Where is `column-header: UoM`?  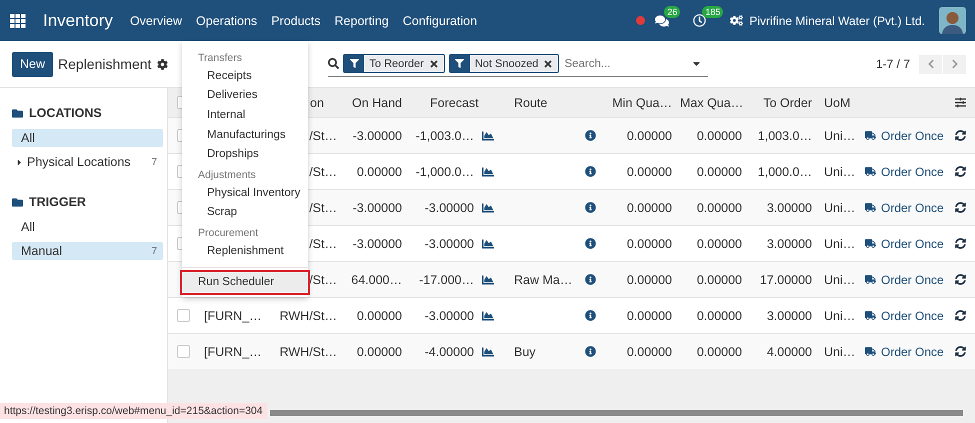 column-header: UoM is located at coordinates (842, 103).